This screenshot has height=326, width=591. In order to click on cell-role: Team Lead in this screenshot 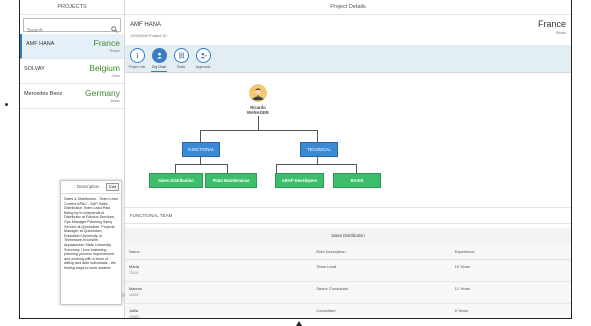, I will do `click(381, 270)`.